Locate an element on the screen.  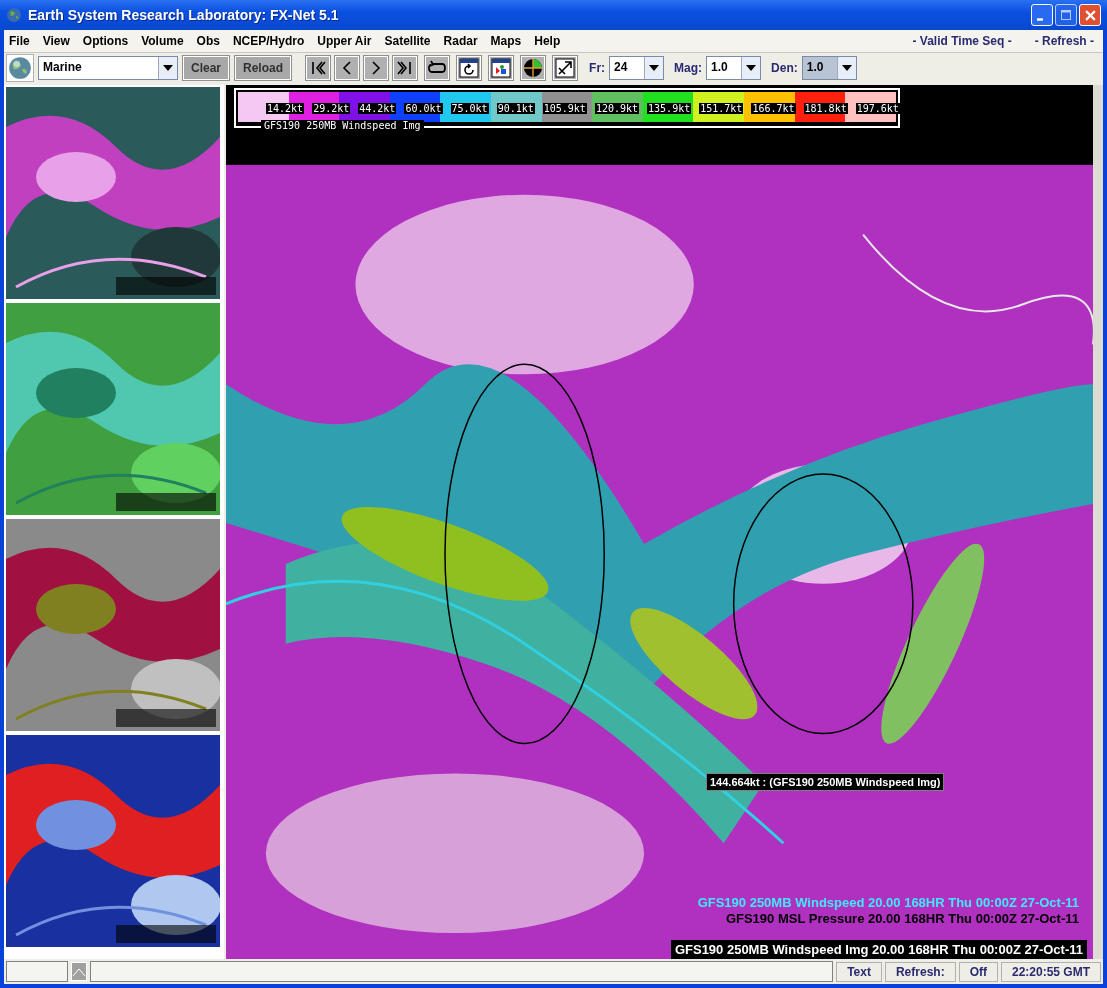
loop-icon is located at coordinates (437, 68).